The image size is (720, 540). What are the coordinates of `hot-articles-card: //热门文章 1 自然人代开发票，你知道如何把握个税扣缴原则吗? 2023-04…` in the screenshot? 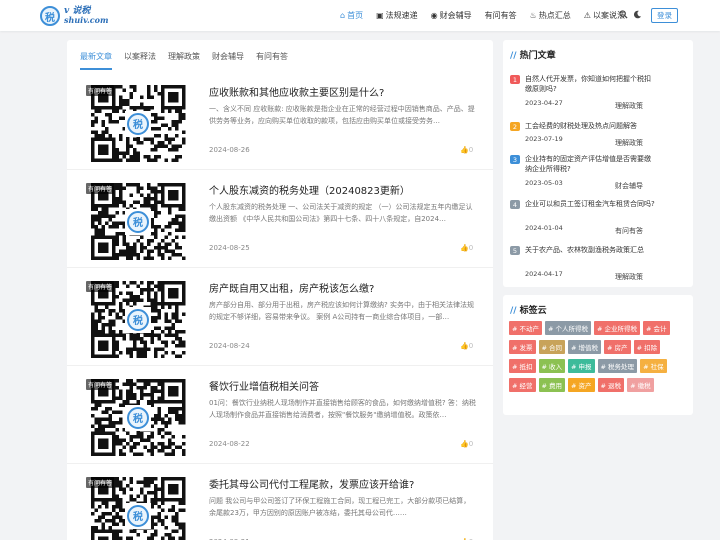 It's located at (598, 163).